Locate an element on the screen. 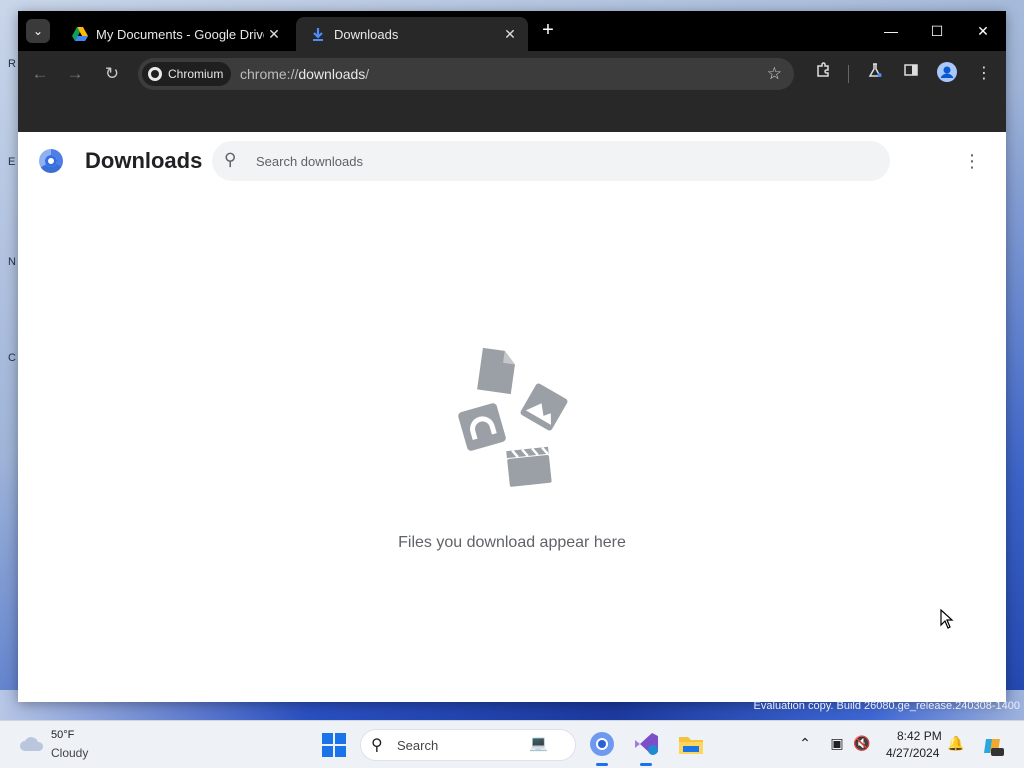 The width and height of the screenshot is (1024, 768). url-text: chrome://downloads/ is located at coordinates (304, 74).